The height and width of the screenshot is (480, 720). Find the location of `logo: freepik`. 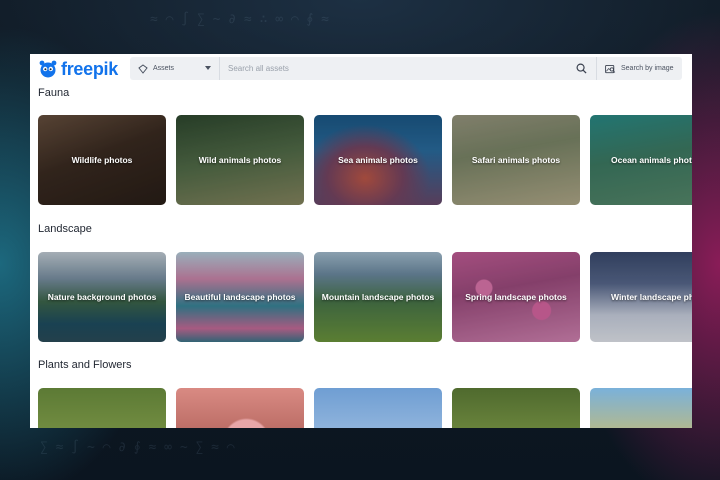

logo: freepik is located at coordinates (84, 69).